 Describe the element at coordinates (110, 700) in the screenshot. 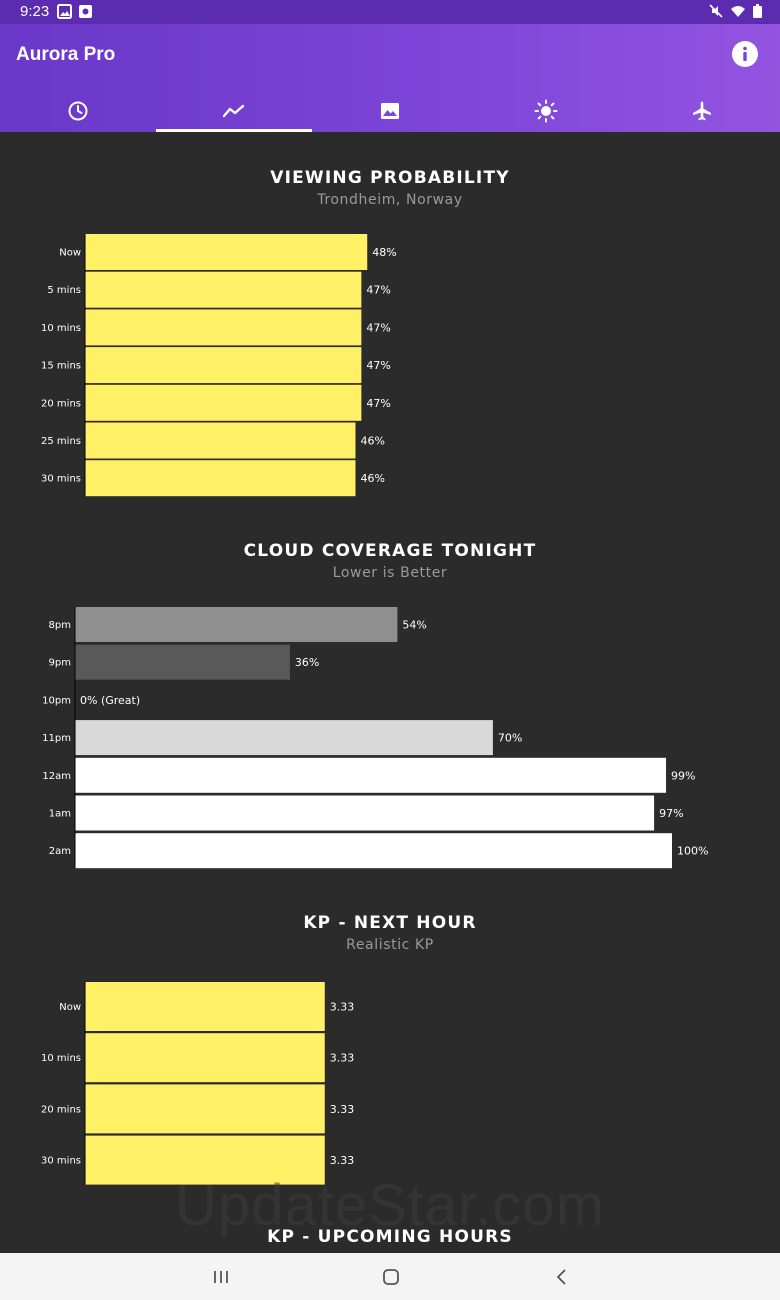

I see `value-label: 0% (Great)` at that location.